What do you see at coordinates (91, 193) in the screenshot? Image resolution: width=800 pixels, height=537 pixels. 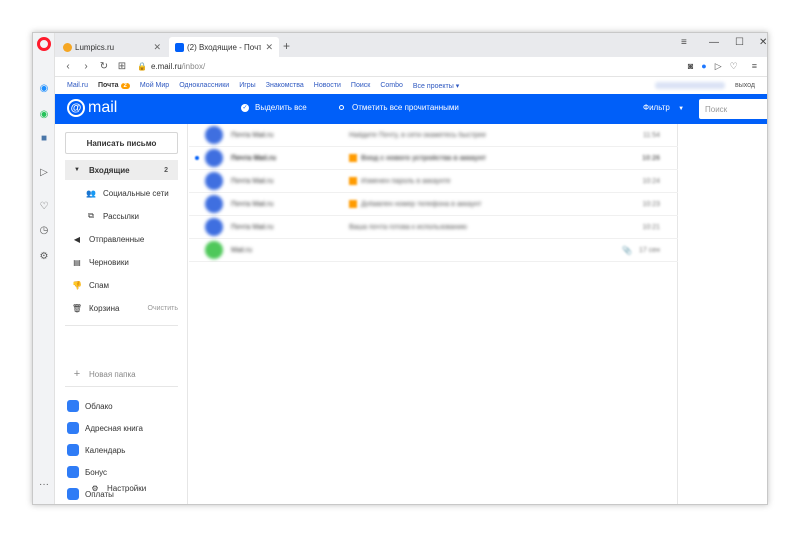 I see `people-icon: 👥` at bounding box center [91, 193].